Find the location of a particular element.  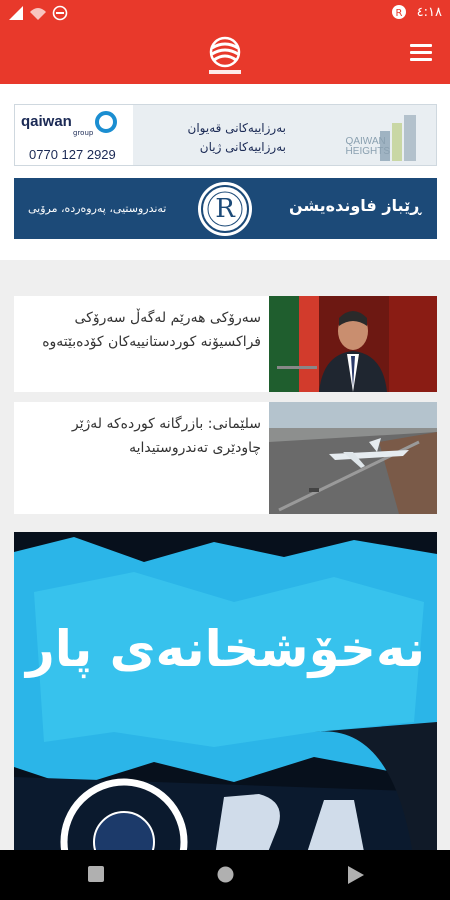

dnd-icon is located at coordinates (60, 13).